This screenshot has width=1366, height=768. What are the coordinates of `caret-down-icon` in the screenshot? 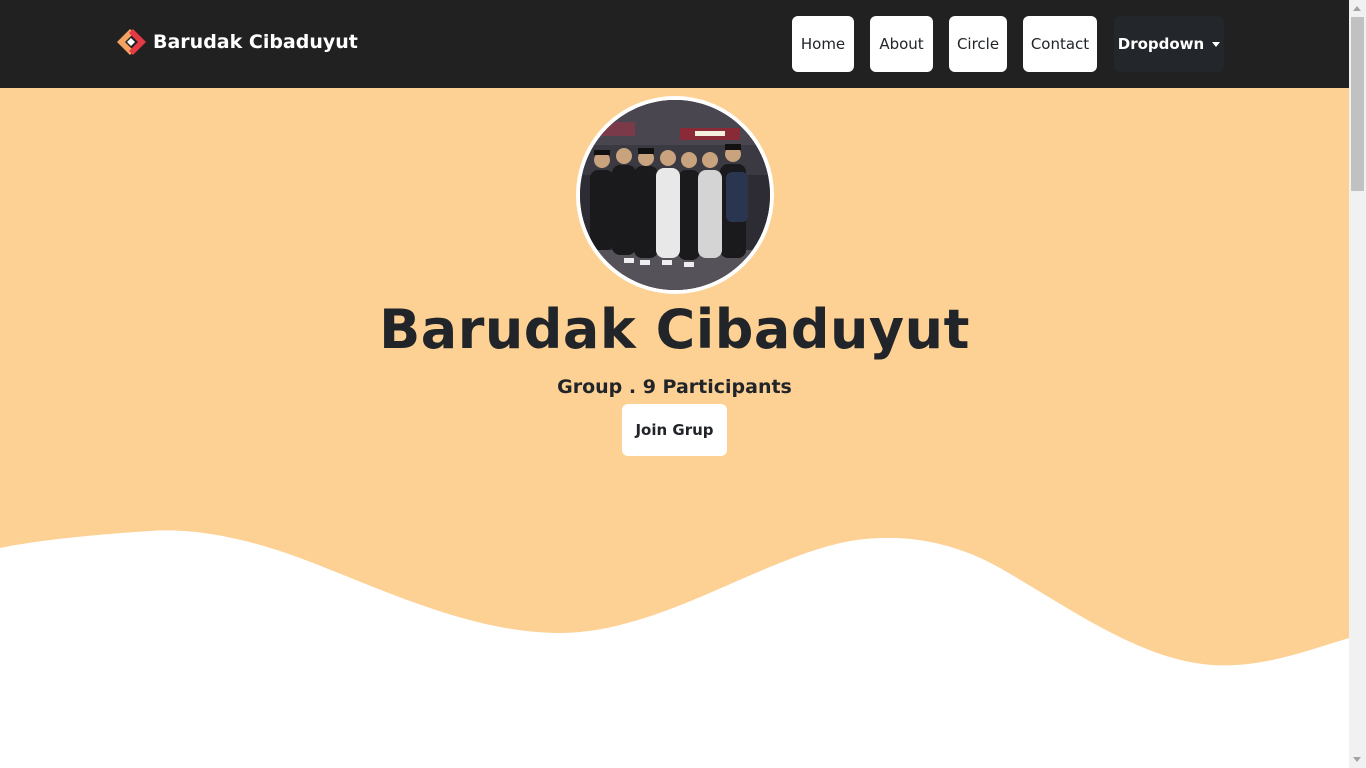 It's located at (1216, 44).